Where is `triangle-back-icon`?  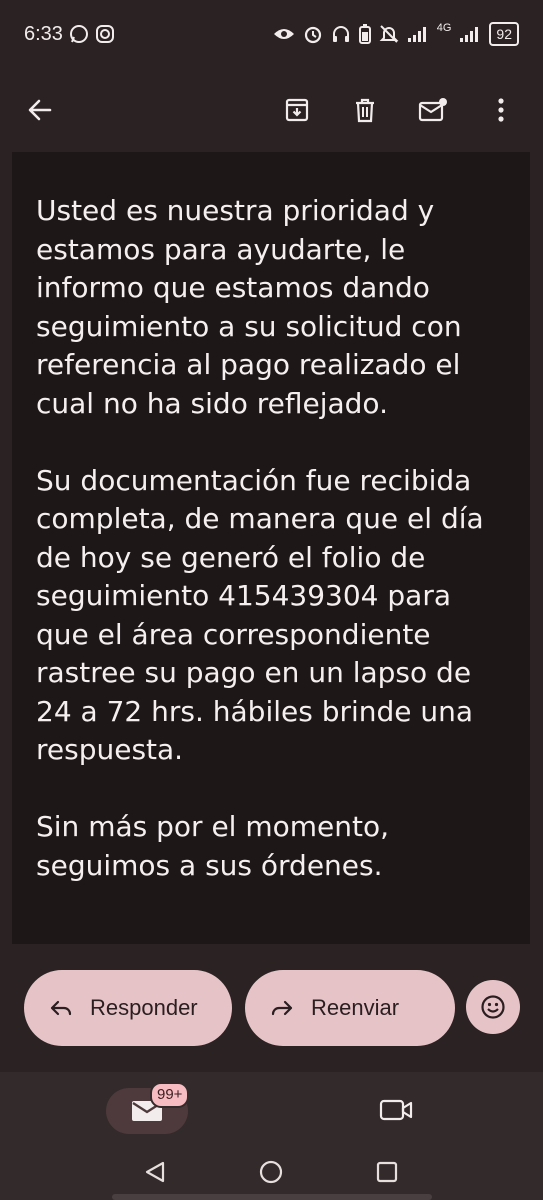
triangle-back-icon is located at coordinates (155, 1172).